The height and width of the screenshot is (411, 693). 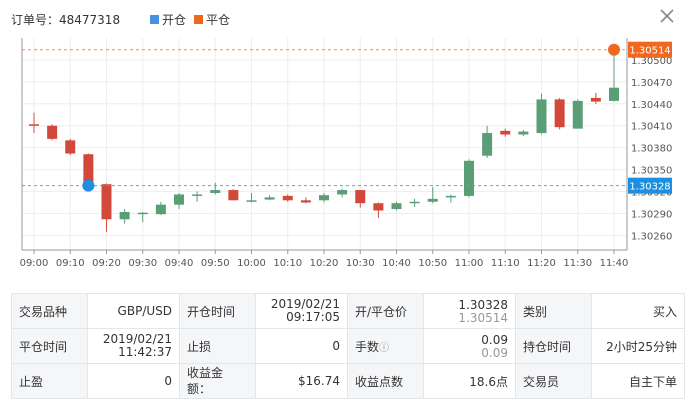 What do you see at coordinates (66, 20) in the screenshot?
I see `order-number: 订单号：48477318` at bounding box center [66, 20].